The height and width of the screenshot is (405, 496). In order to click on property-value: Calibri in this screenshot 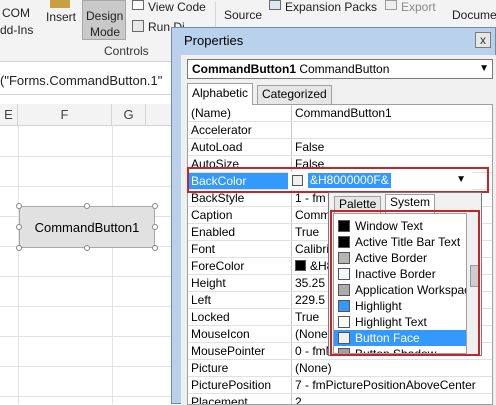, I will do `click(312, 249)`.